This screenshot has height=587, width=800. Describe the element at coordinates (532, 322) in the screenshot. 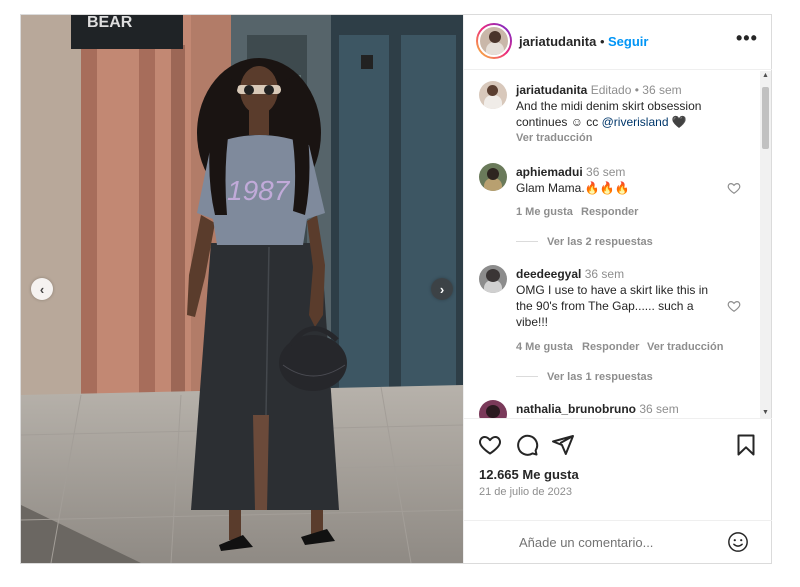

I see `comment-text-line: vibe!!!` at that location.